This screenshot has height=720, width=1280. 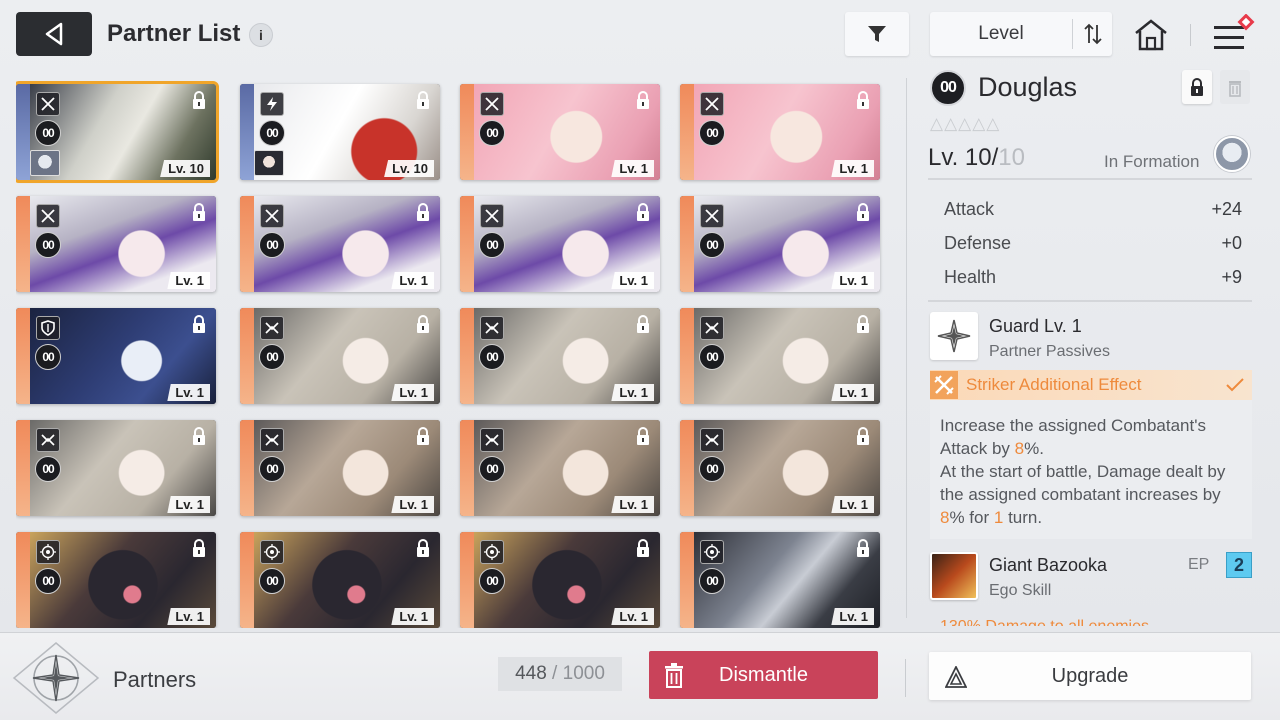 I want to click on header-divider, so click(x=1190, y=35).